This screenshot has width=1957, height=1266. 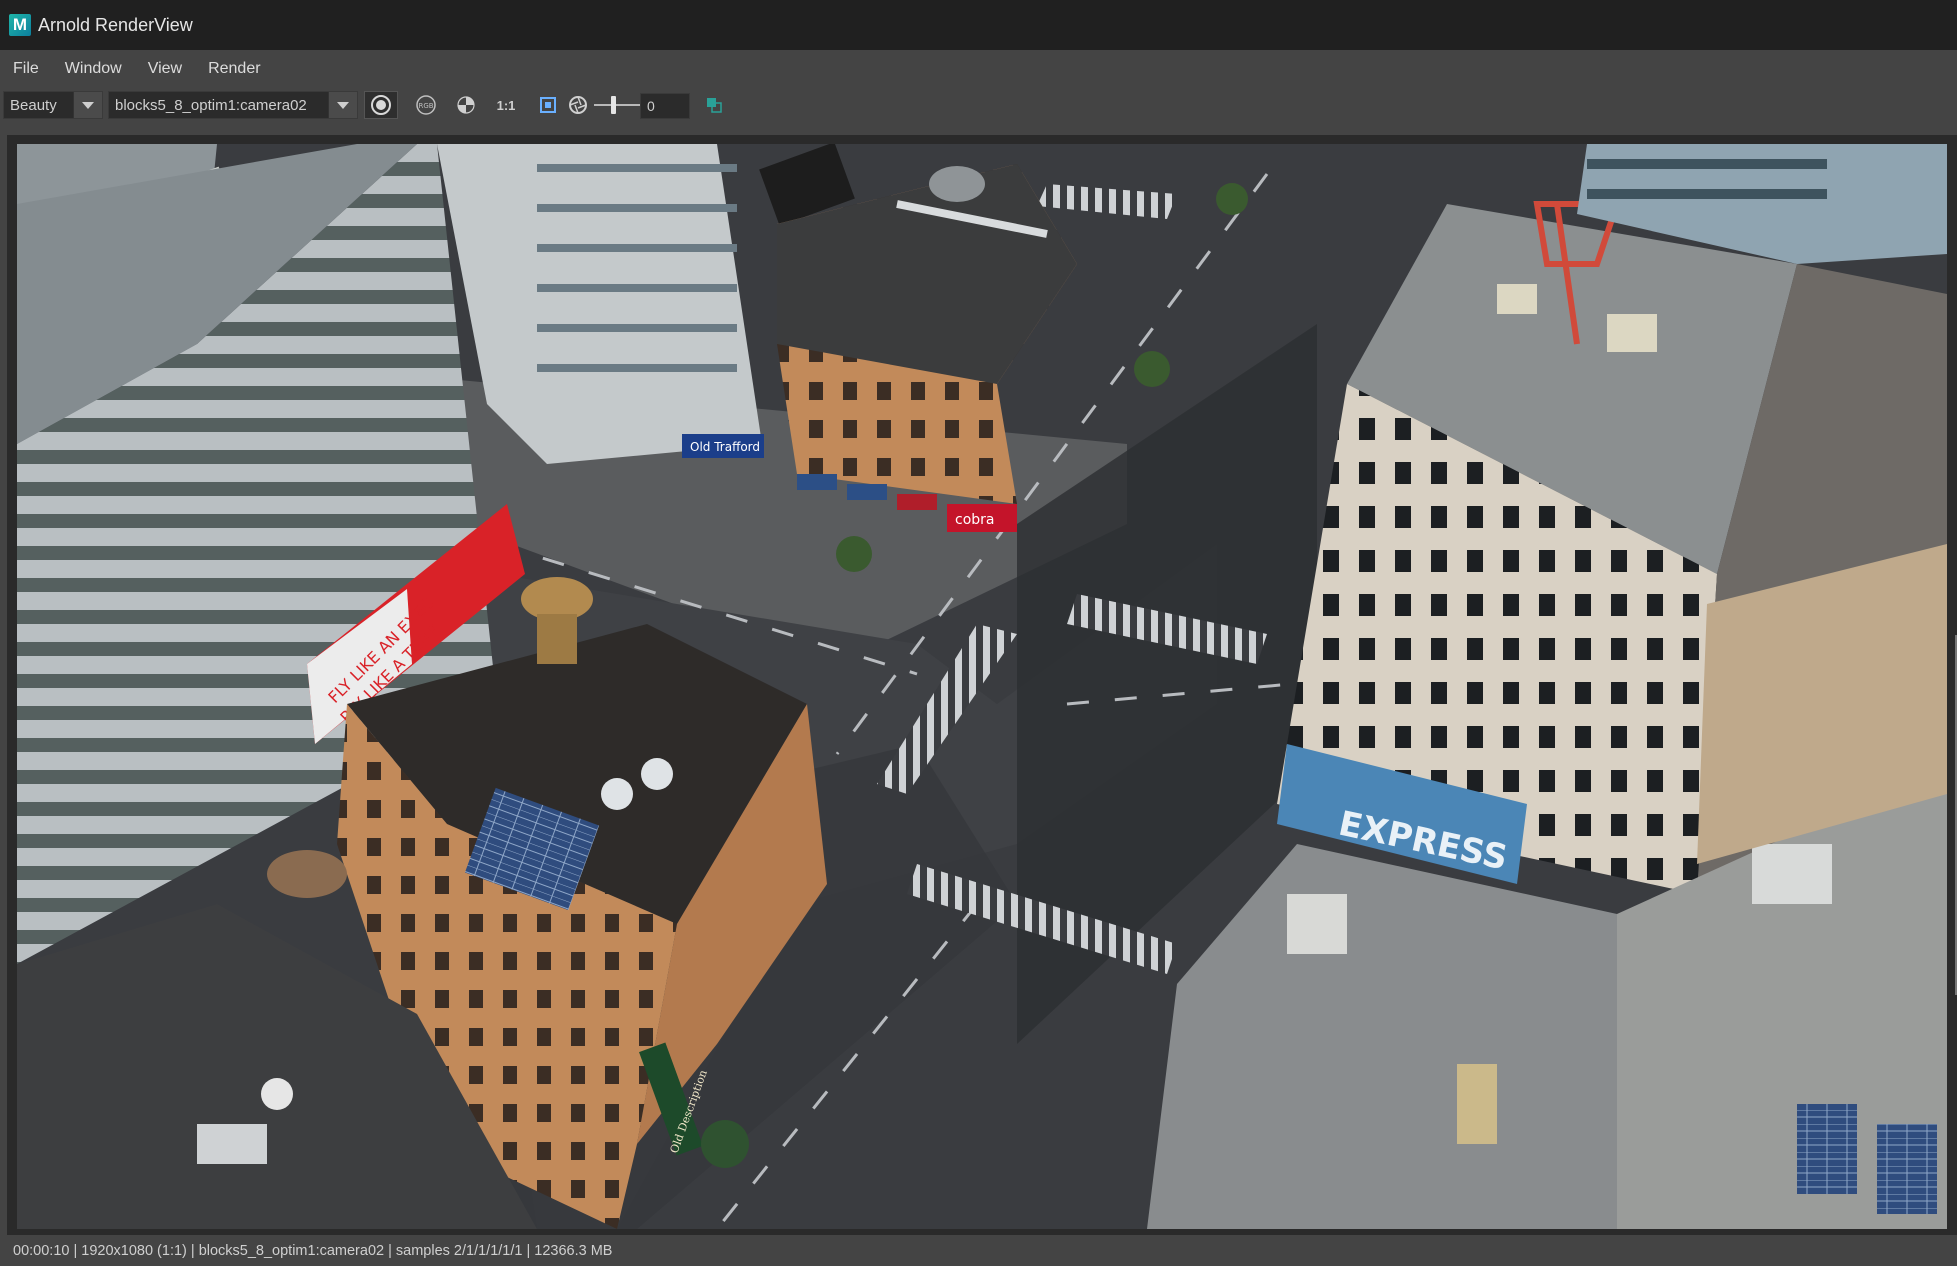 I want to click on render-circle-icon, so click(x=381, y=105).